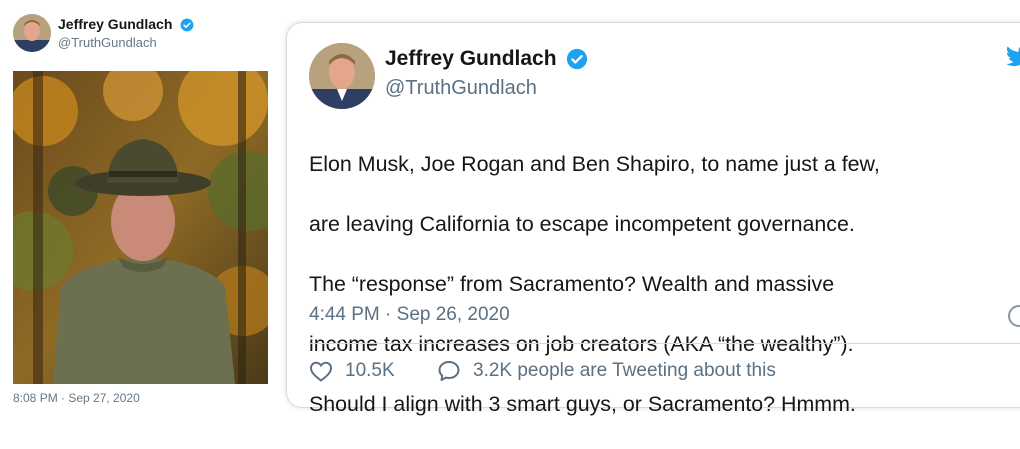  I want to click on like-button: 10.5K, so click(352, 371).